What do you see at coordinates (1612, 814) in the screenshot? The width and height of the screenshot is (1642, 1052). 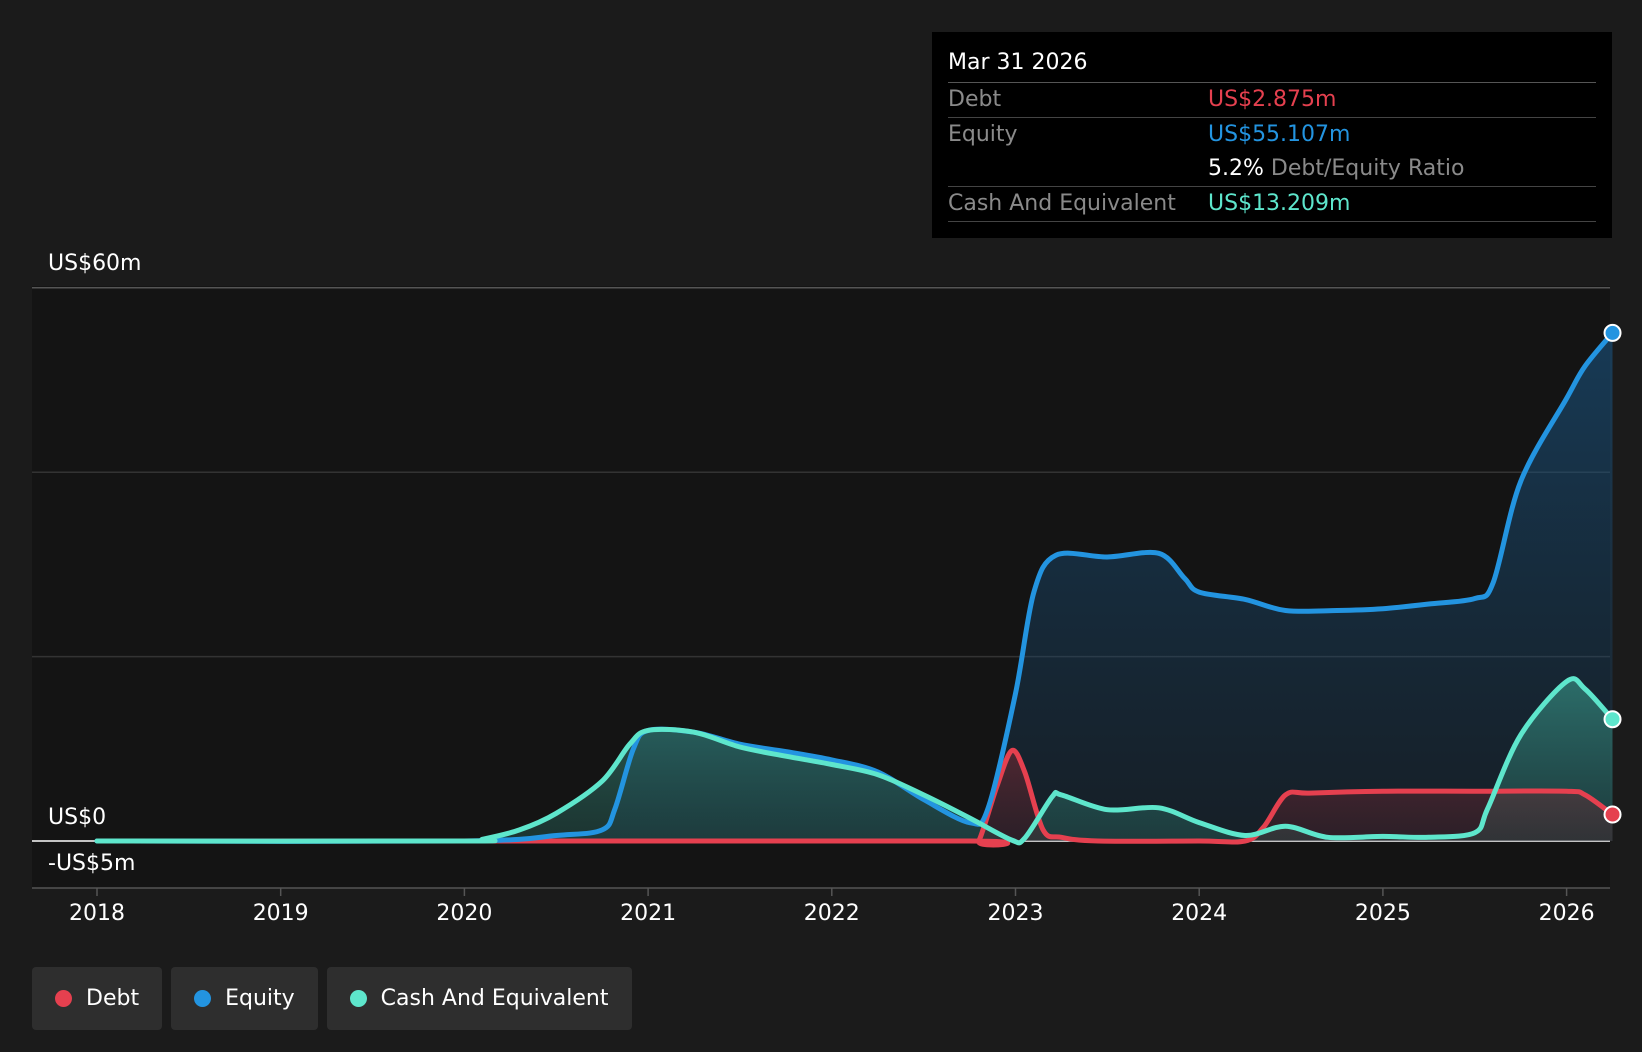 I see `debt-end-marker` at bounding box center [1612, 814].